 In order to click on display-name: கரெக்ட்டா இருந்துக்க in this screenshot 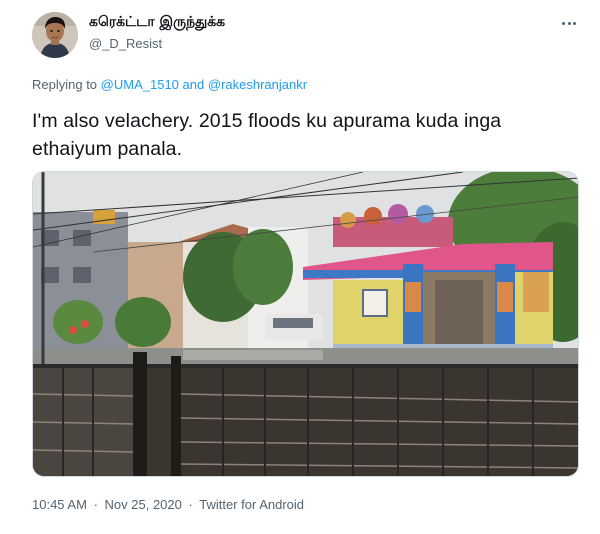, I will do `click(157, 23)`.